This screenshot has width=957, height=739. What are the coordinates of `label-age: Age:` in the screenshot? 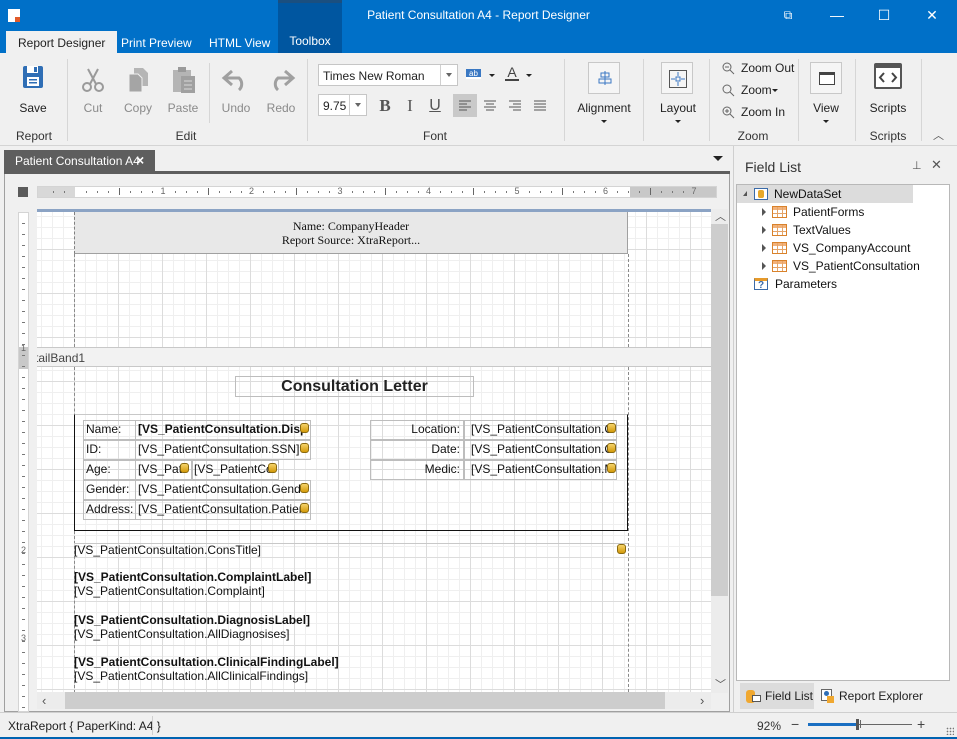 It's located at (109, 470).